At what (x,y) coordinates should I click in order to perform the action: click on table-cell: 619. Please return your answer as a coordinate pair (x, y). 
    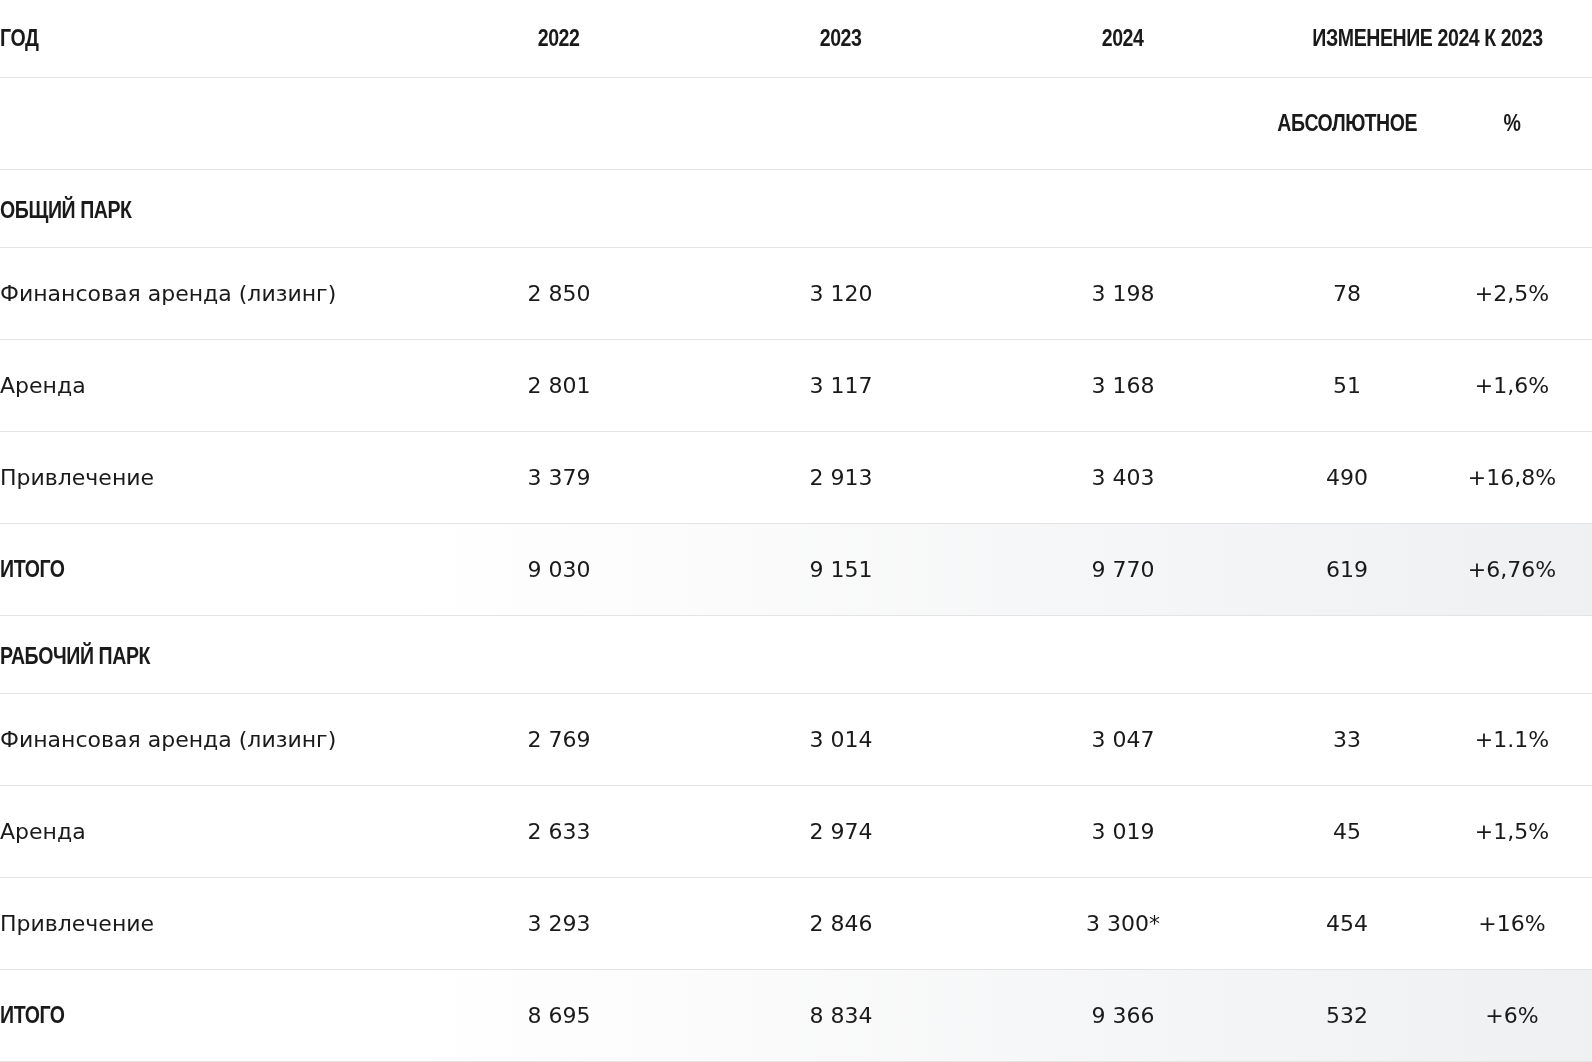
    Looking at the image, I should click on (1347, 569).